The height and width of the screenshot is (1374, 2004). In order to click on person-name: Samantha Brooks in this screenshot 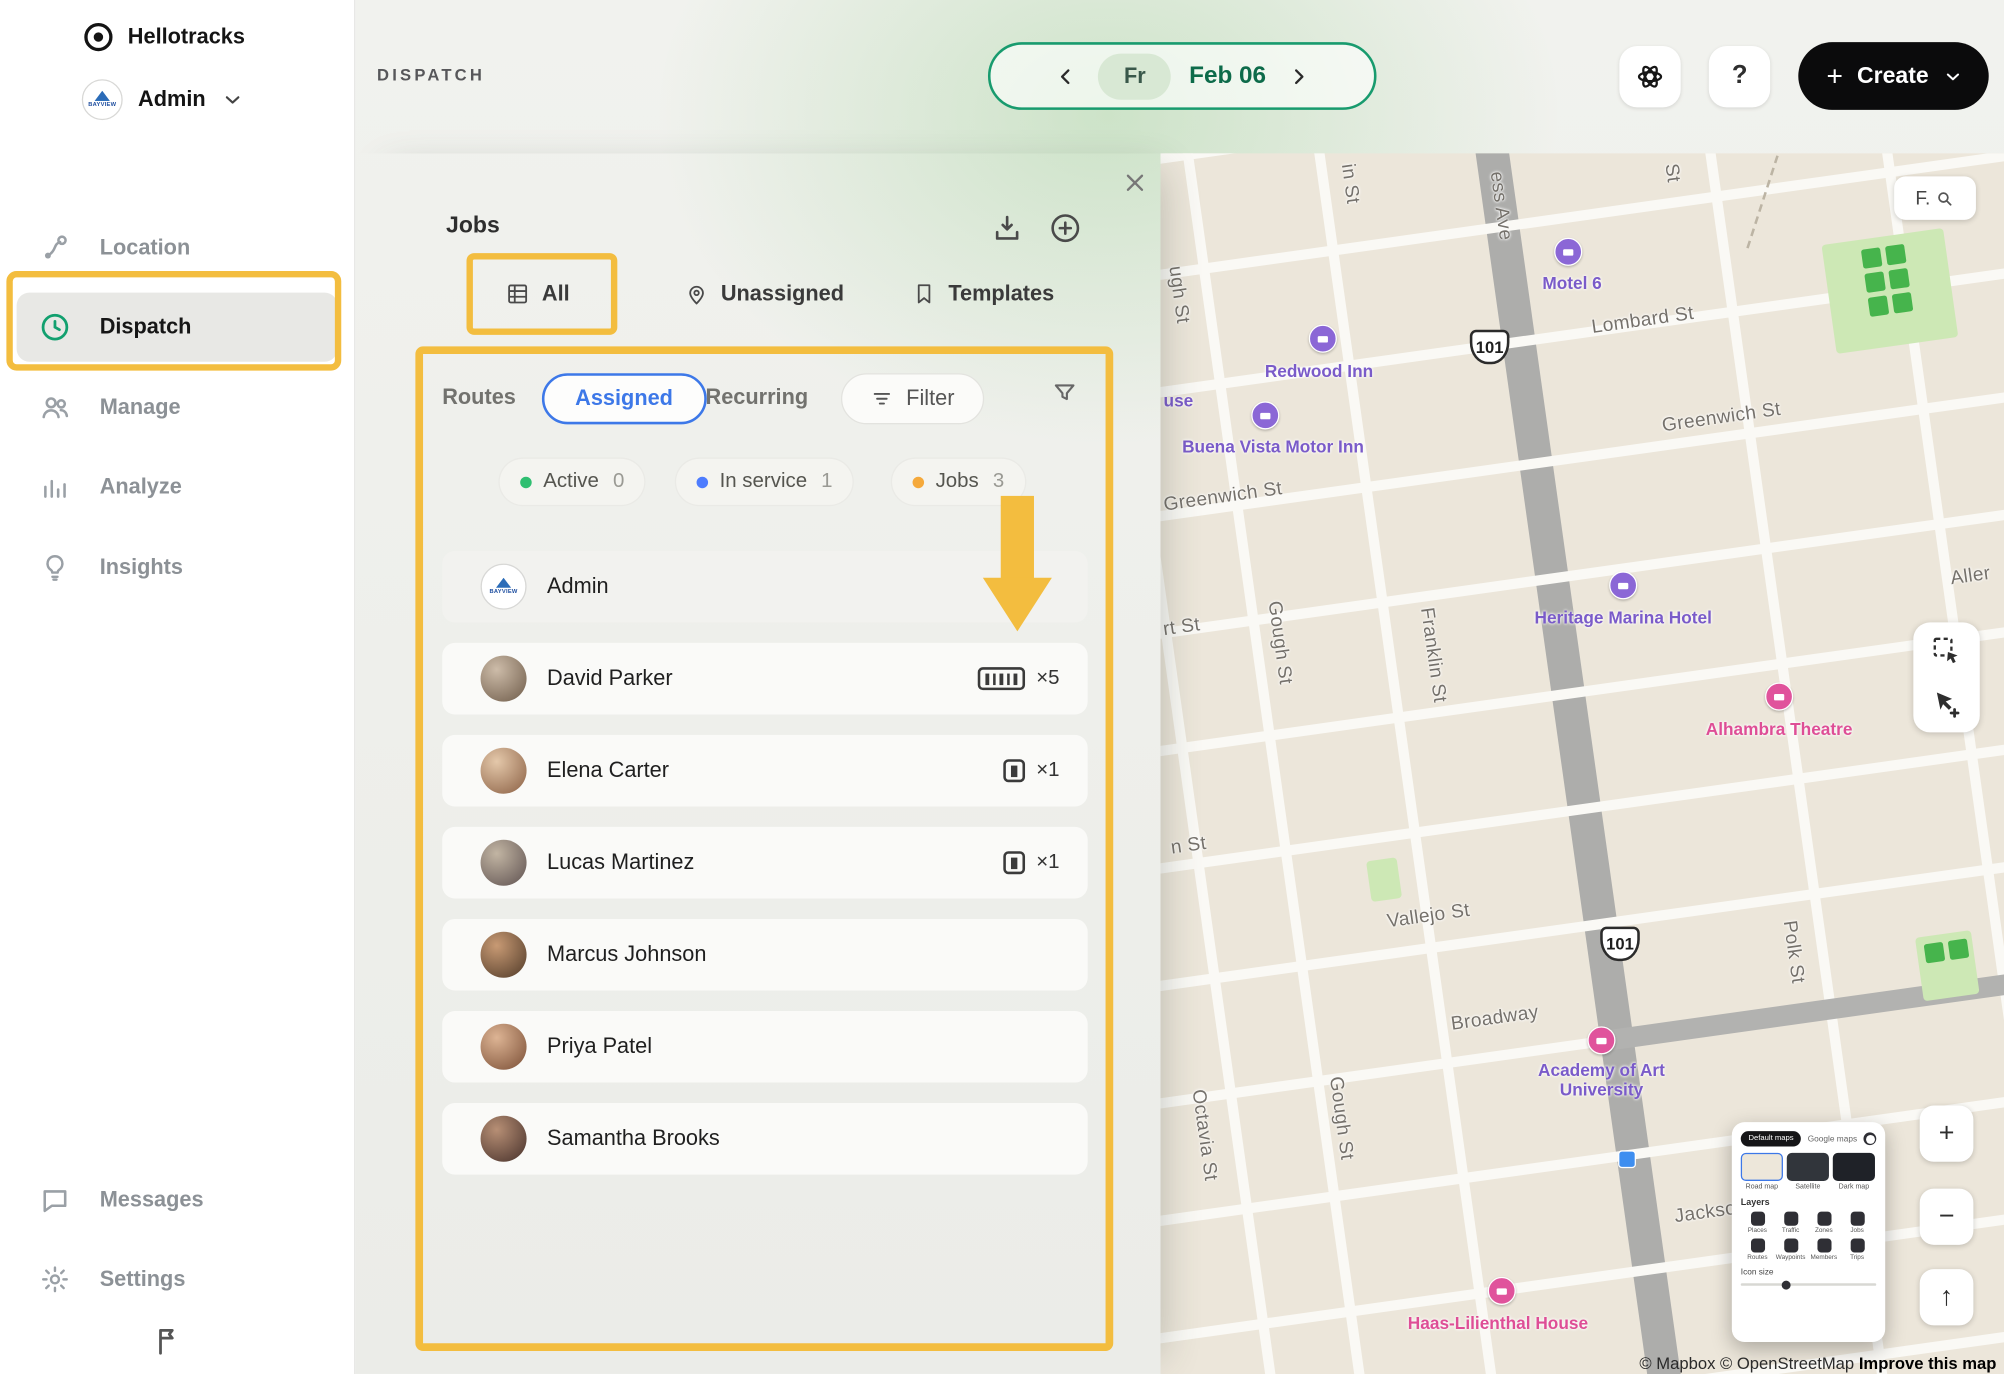, I will do `click(633, 1138)`.